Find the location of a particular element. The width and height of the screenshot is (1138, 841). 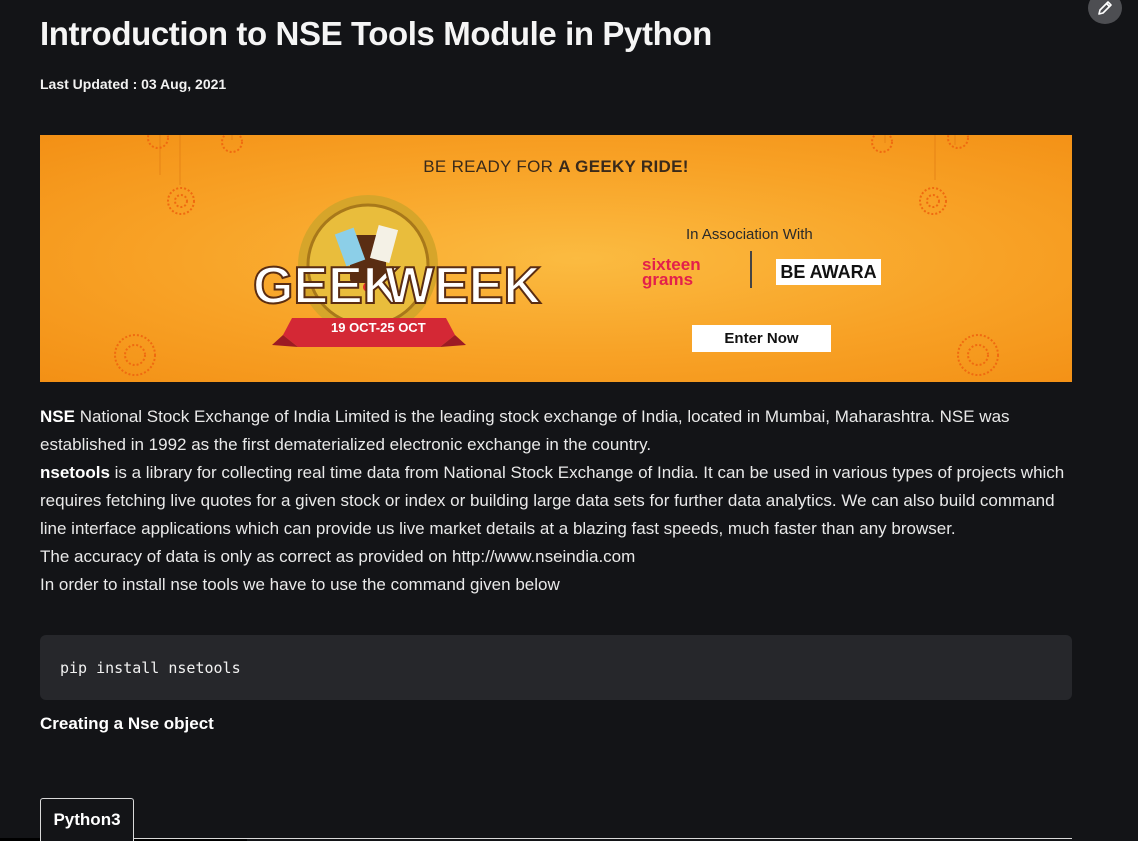

pencil-icon is located at coordinates (1105, 8).